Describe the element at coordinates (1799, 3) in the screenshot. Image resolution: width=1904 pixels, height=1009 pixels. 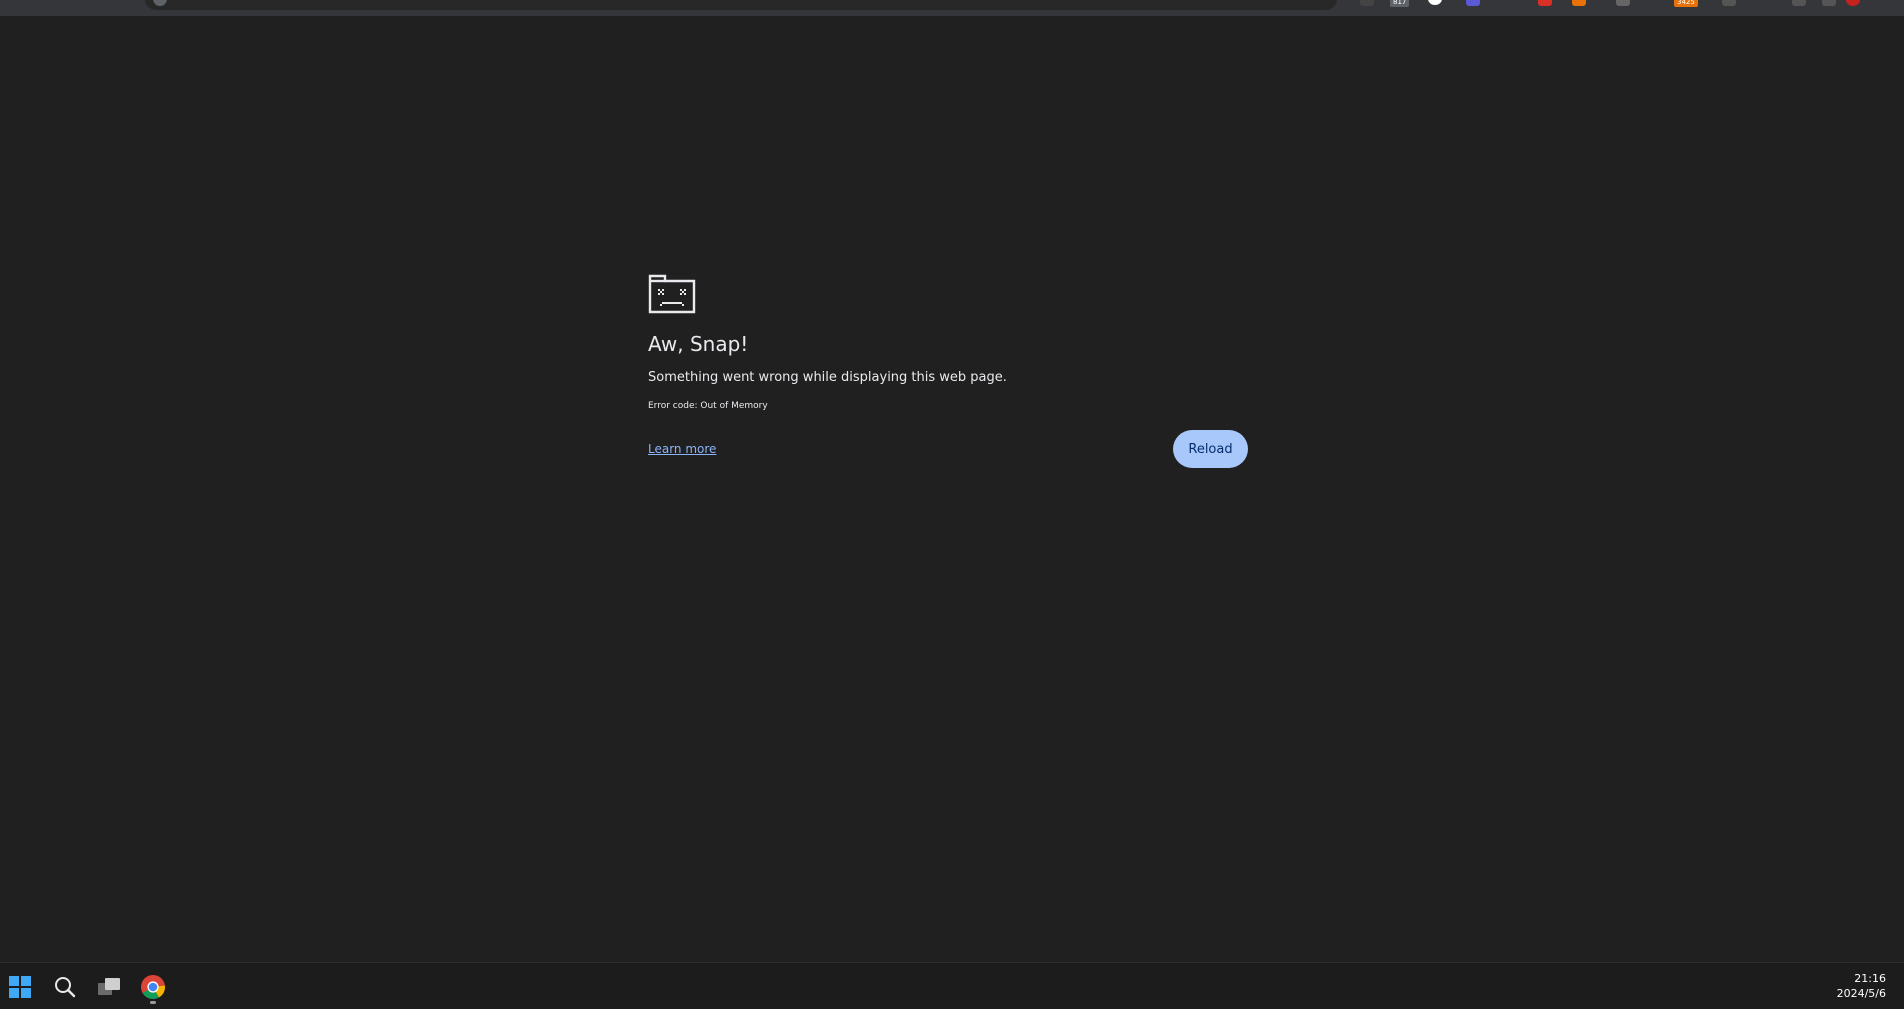
I see `minimize-icon` at that location.